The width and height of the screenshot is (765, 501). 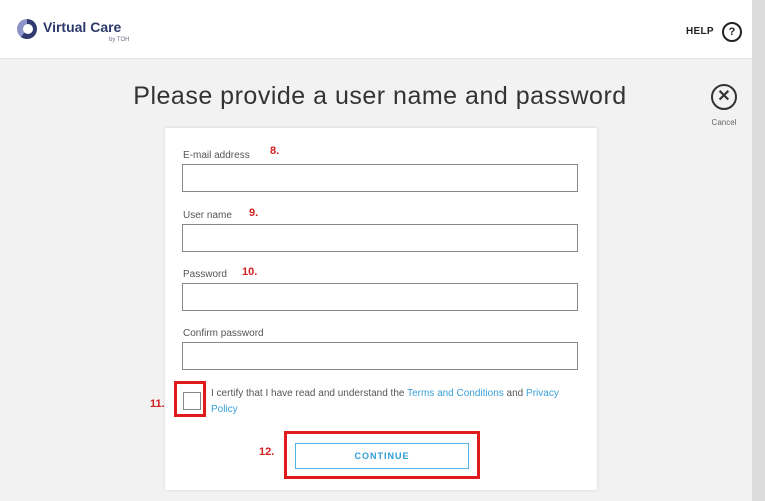 I want to click on cancel-button: ✕ Cancel, so click(x=724, y=109).